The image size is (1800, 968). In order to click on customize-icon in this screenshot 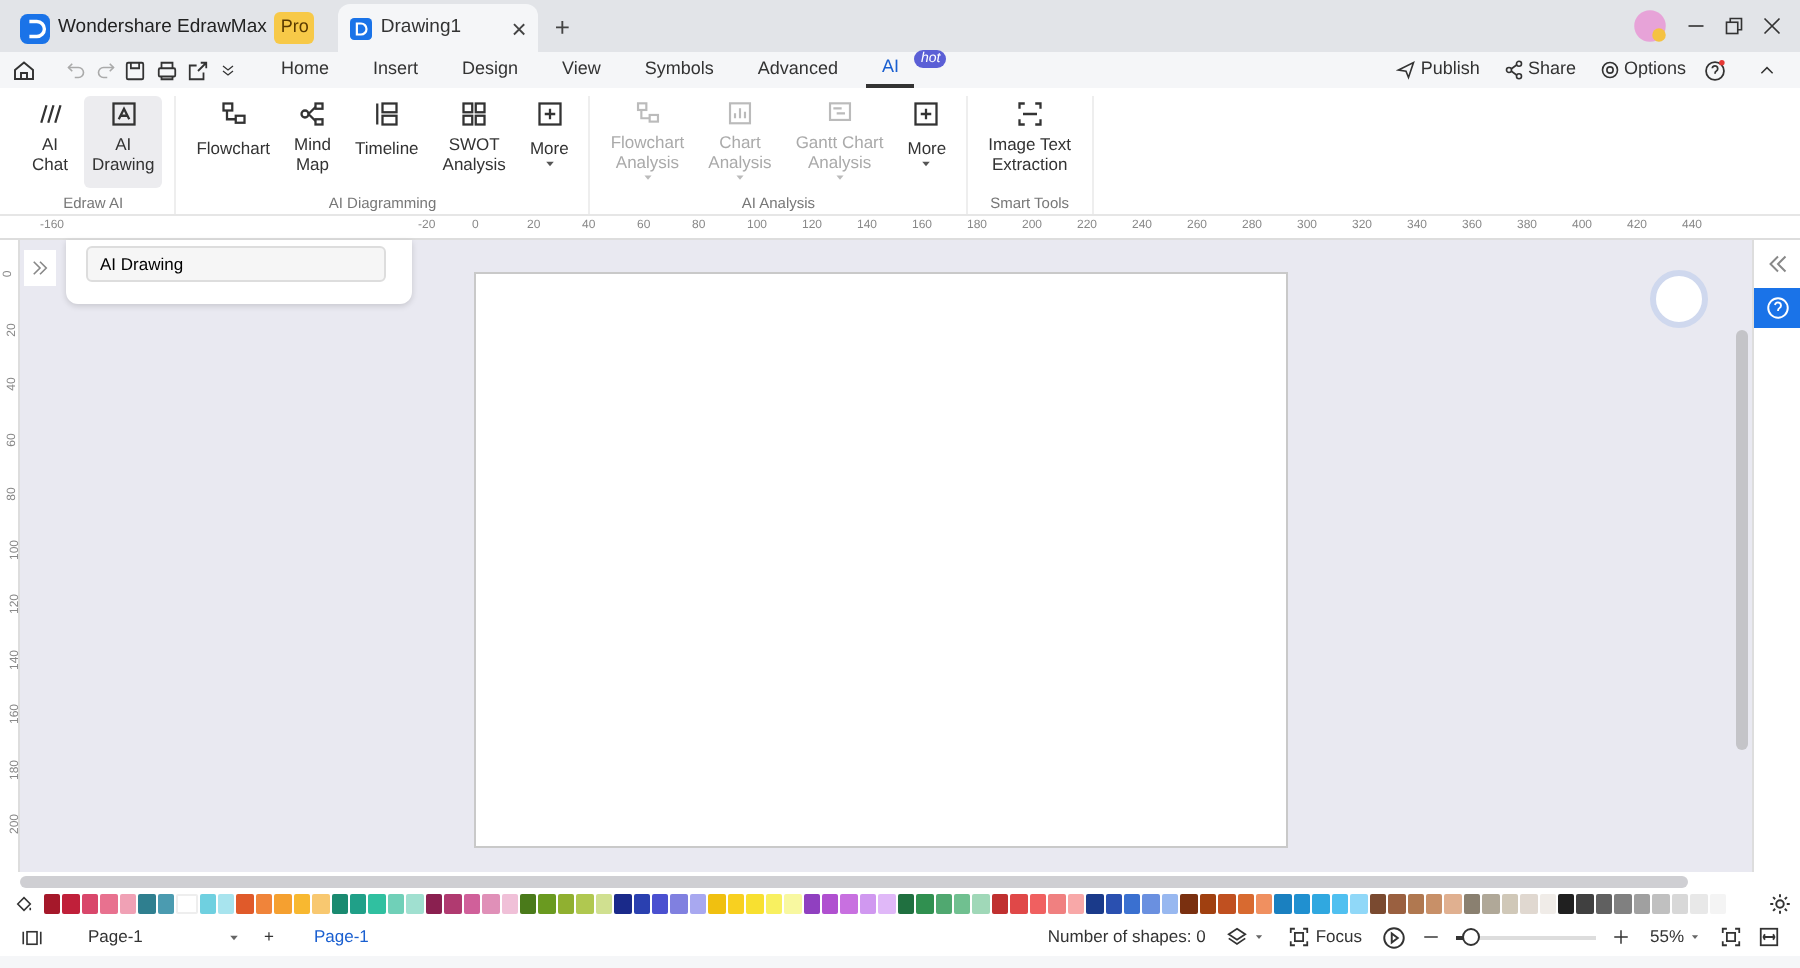, I will do `click(227, 70)`.